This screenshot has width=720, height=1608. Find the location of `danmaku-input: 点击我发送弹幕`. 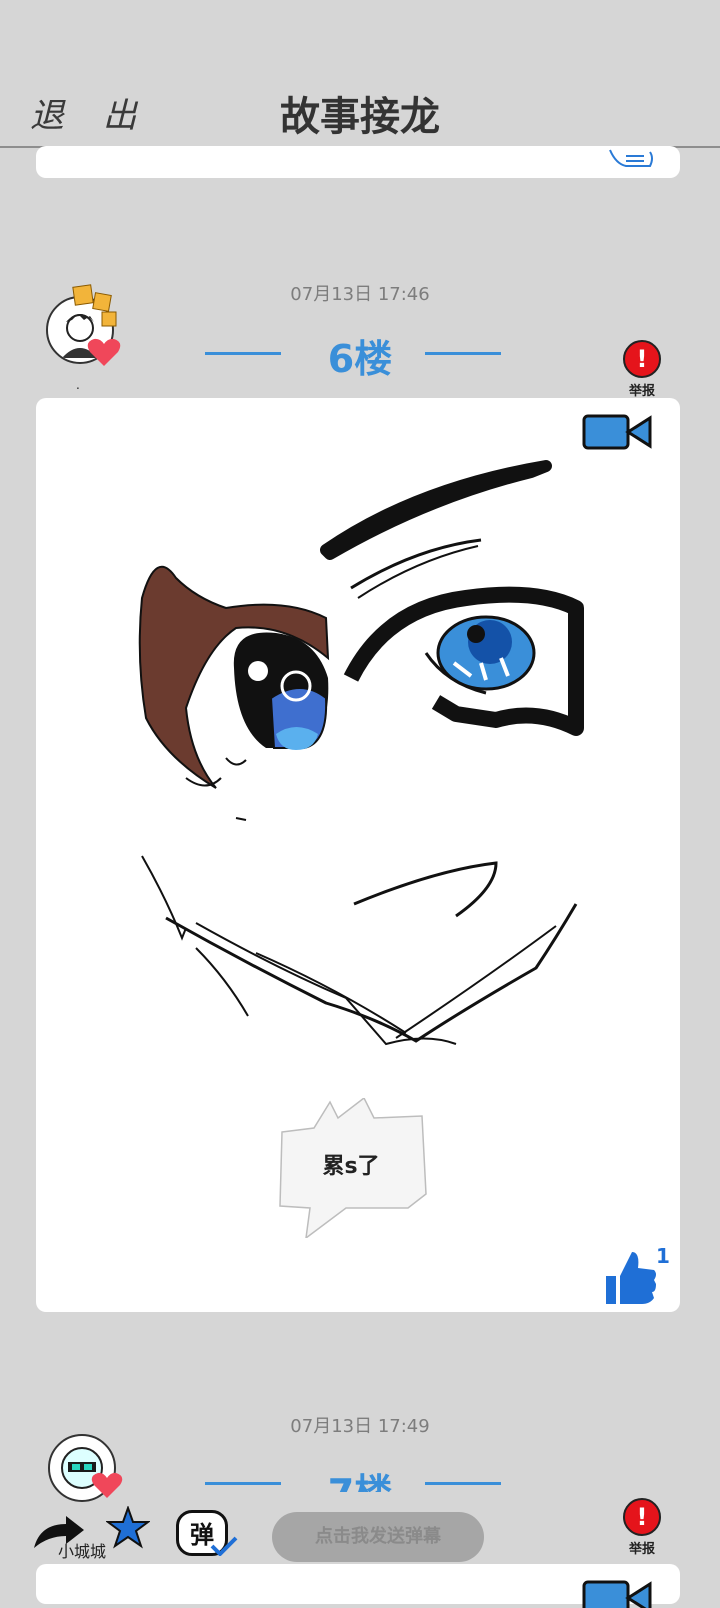

danmaku-input: 点击我发送弹幕 is located at coordinates (378, 1537).